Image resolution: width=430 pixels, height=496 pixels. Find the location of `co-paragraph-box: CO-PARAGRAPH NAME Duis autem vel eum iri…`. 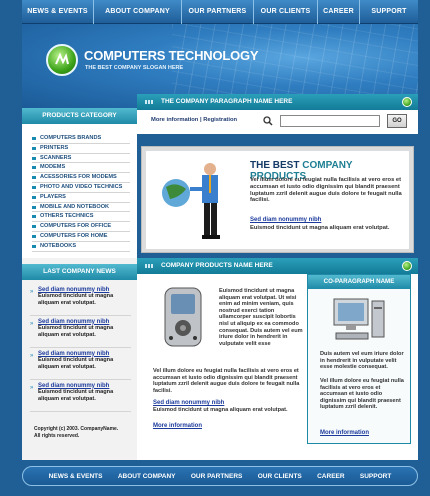

co-paragraph-box: CO-PARAGRAPH NAME Duis autem vel eum iri… is located at coordinates (359, 359).